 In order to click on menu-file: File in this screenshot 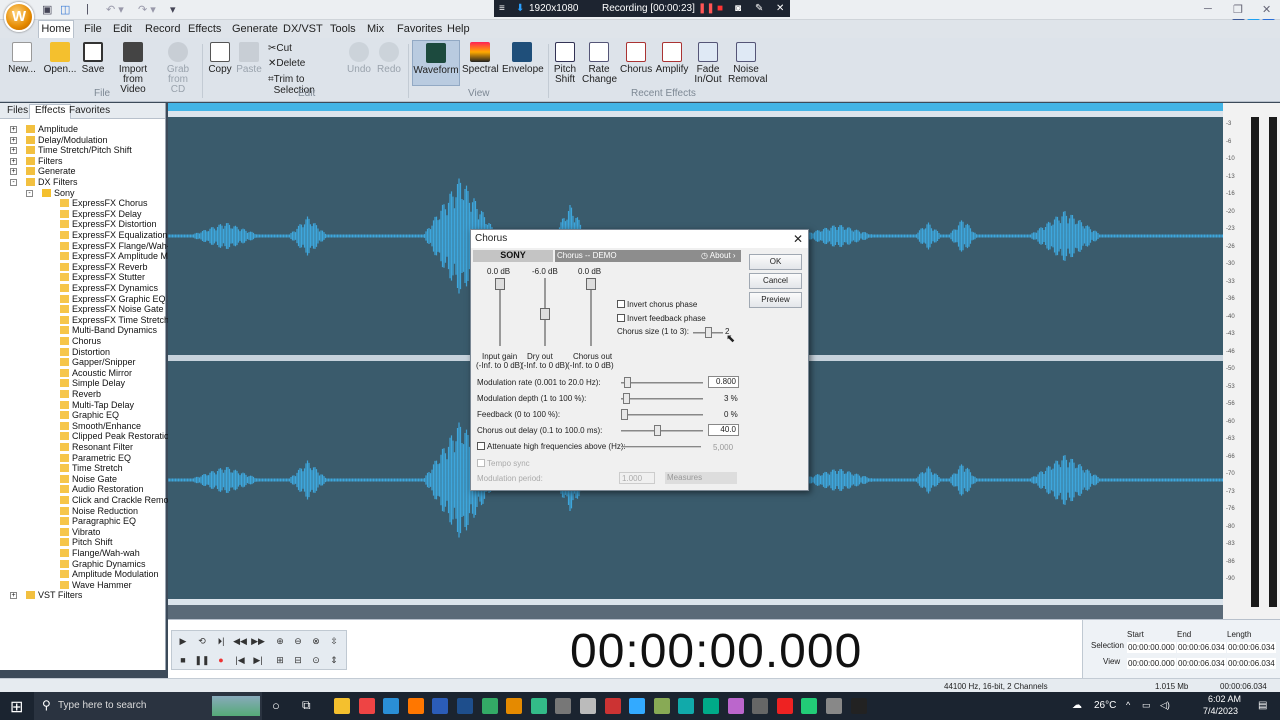, I will do `click(93, 29)`.